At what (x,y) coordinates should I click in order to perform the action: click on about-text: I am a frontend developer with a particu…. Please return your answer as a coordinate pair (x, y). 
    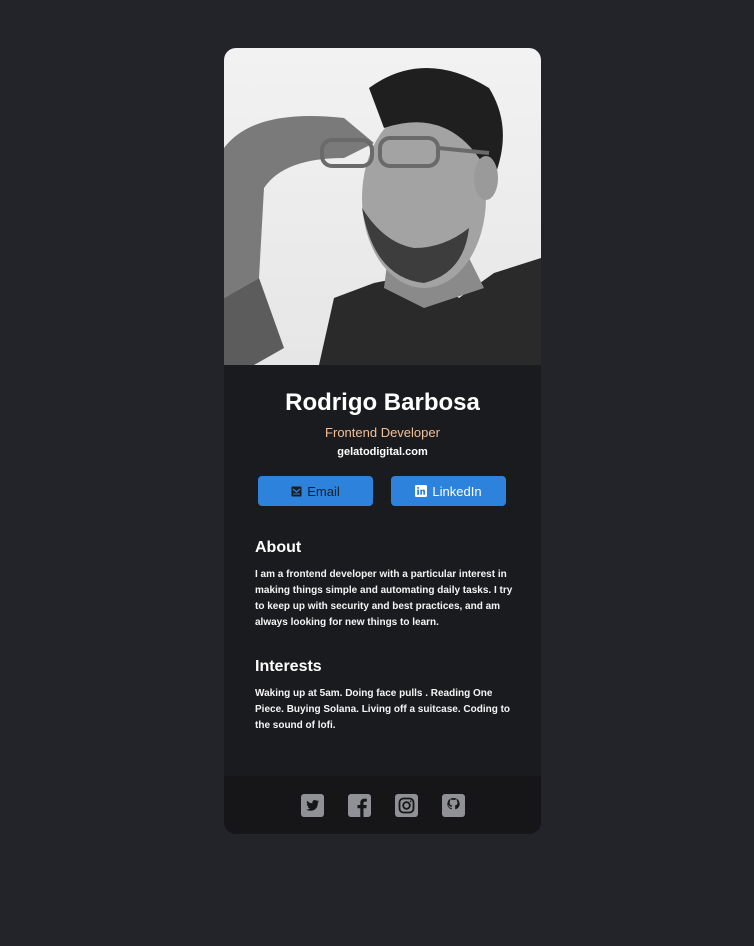
    Looking at the image, I should click on (384, 598).